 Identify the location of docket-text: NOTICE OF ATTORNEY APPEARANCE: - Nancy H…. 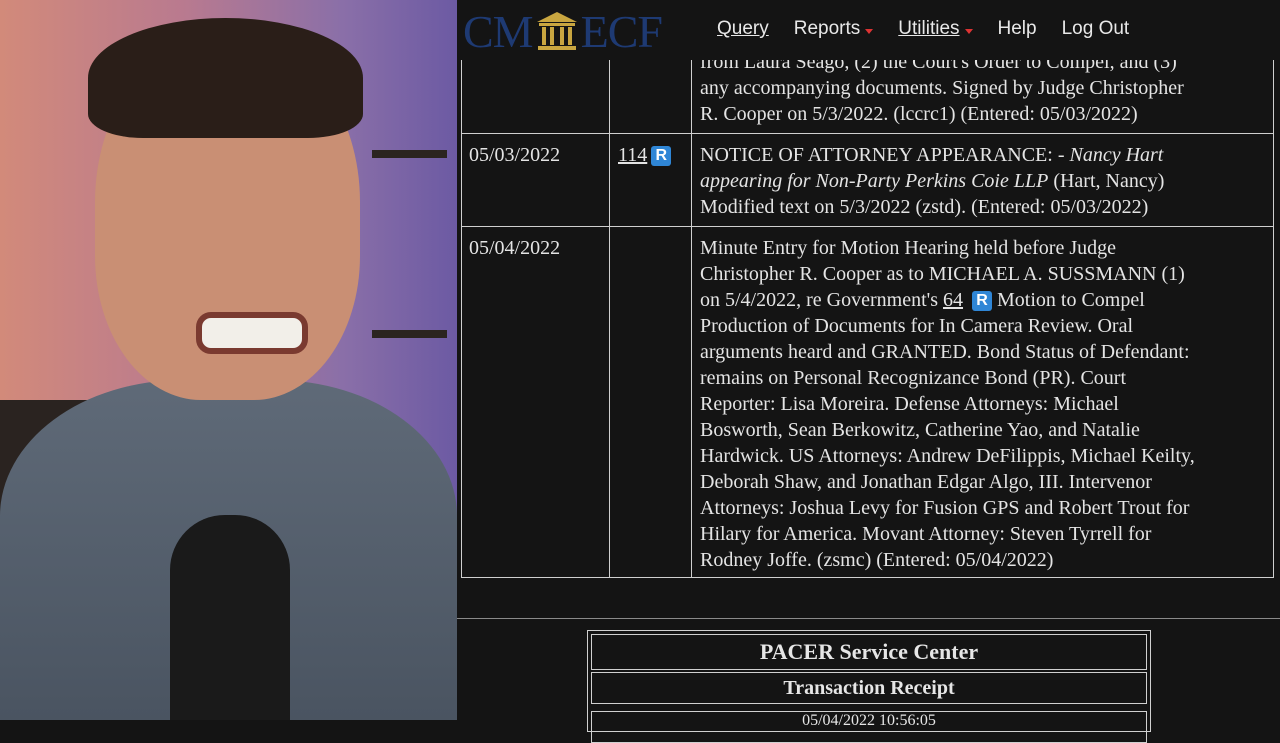
(931, 155).